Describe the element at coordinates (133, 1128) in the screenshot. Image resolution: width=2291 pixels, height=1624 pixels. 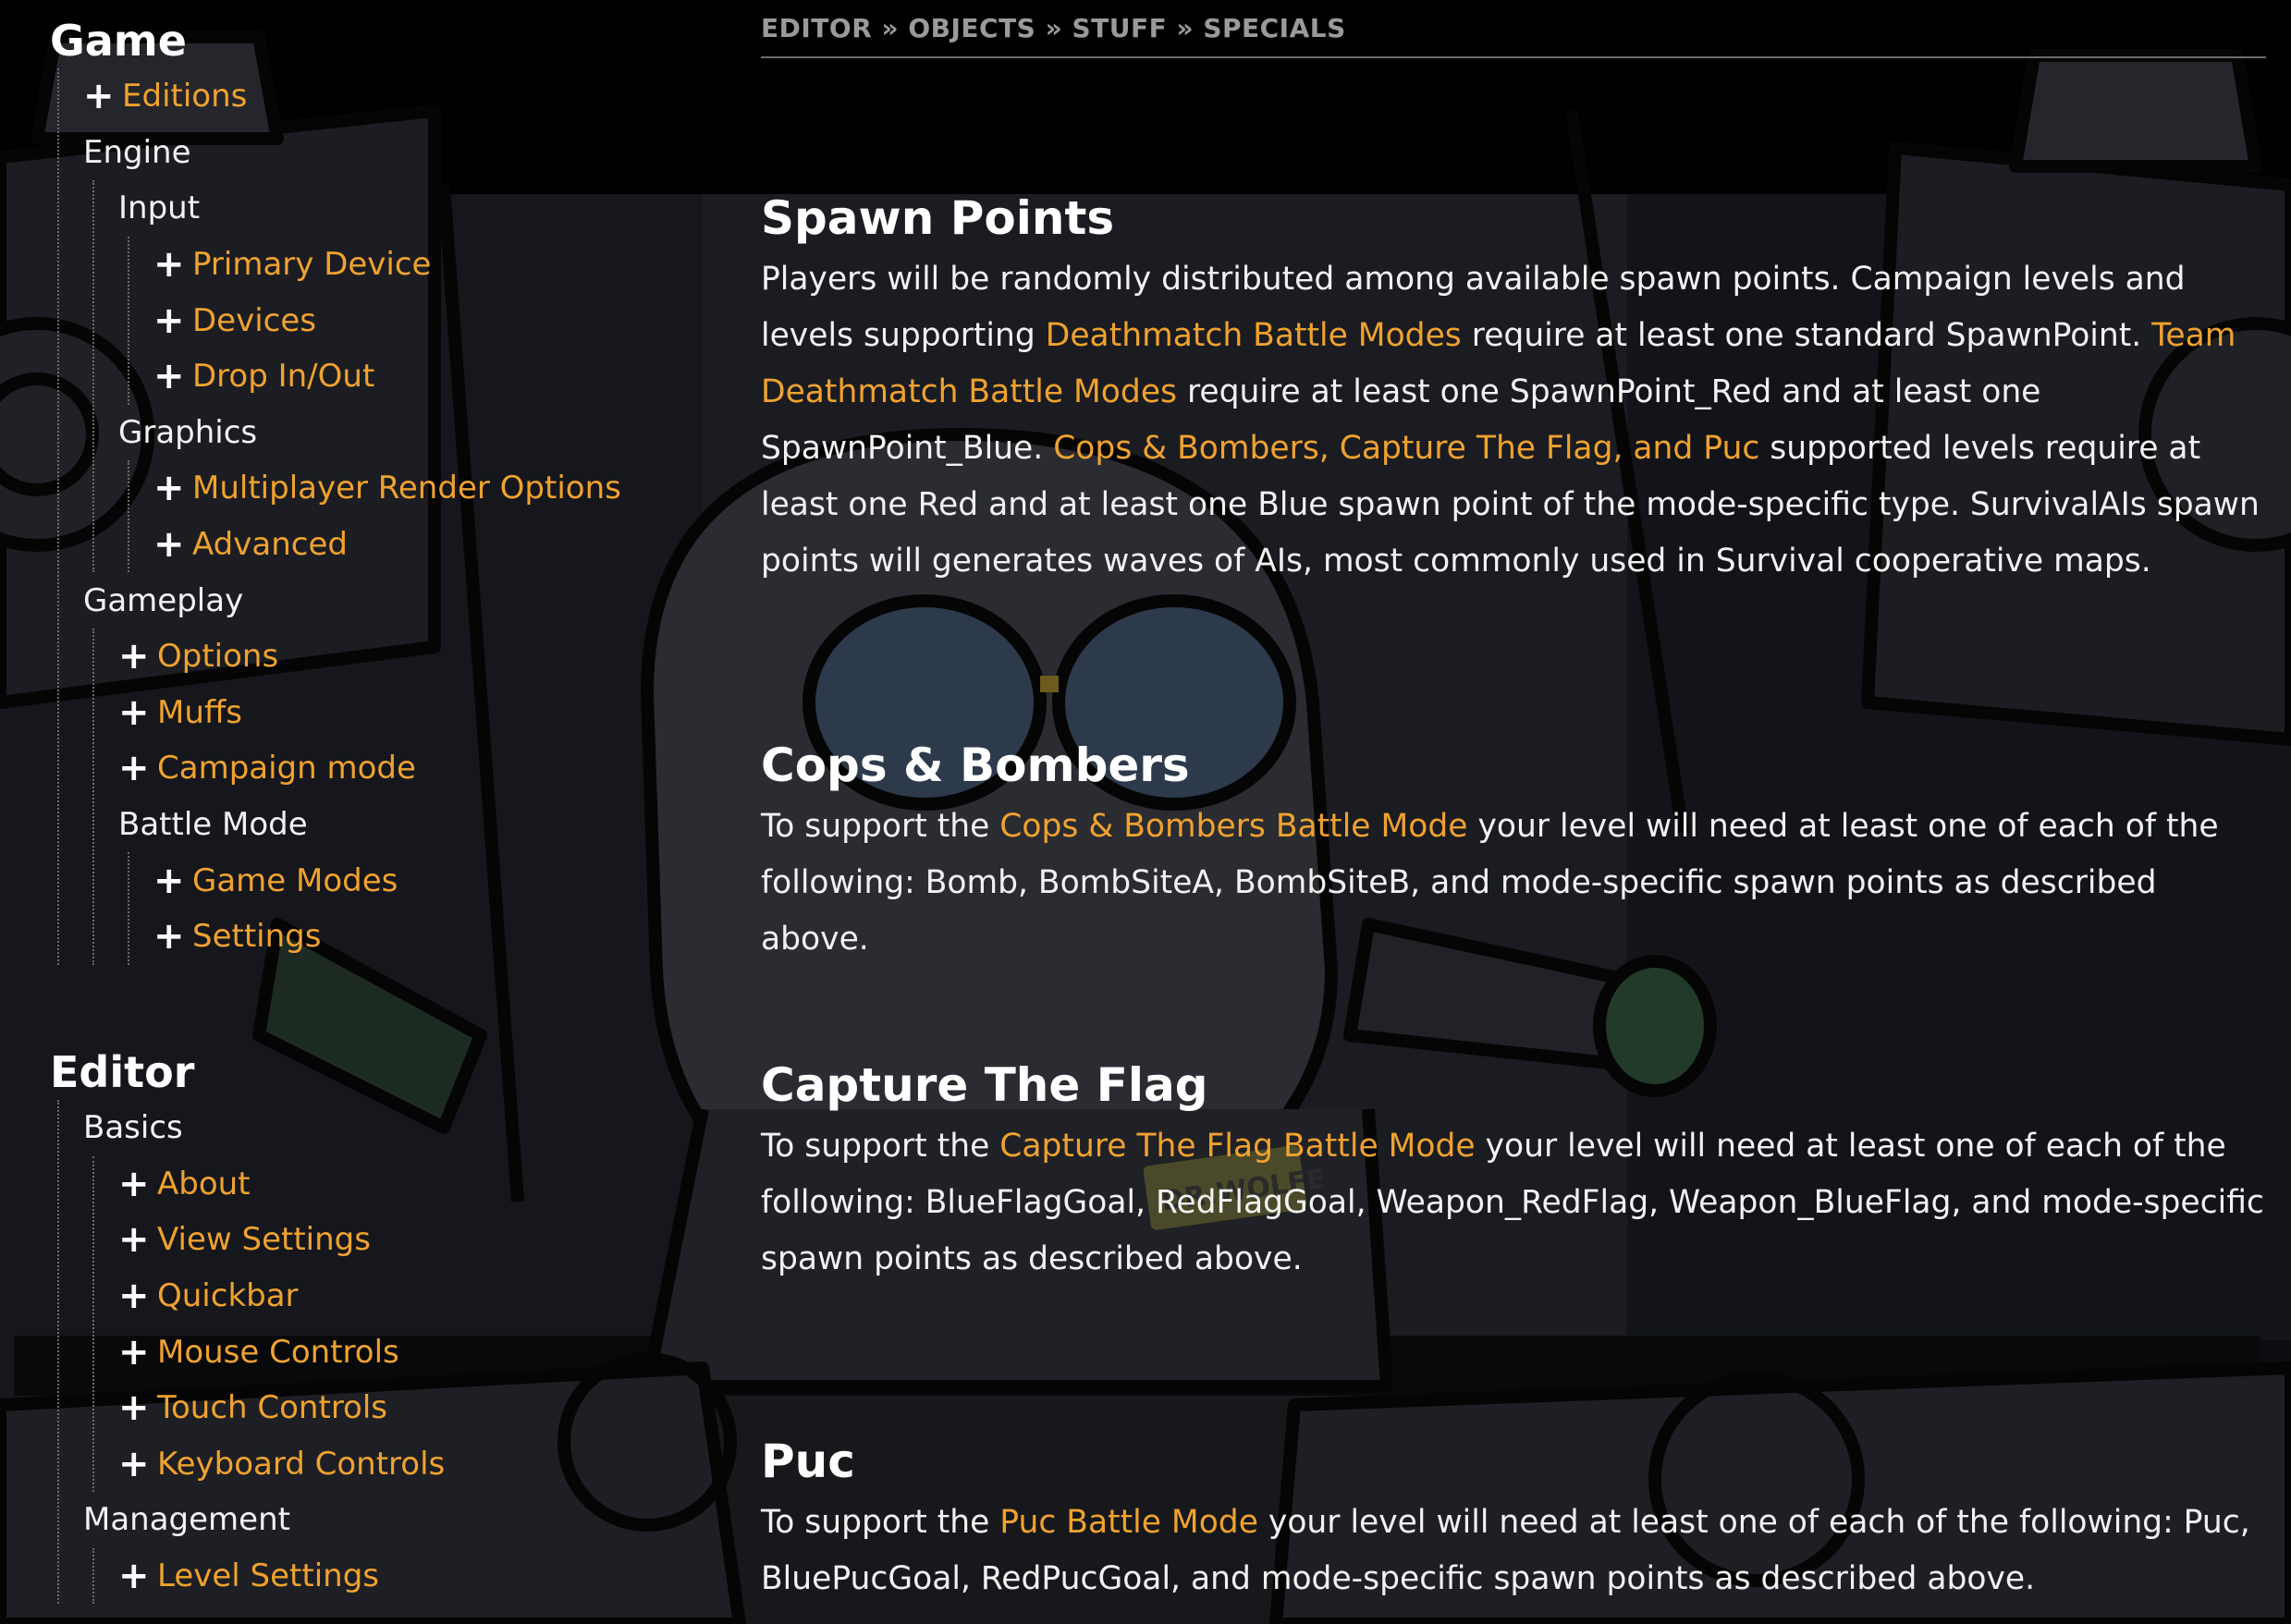
I see `nav-group-label: Basics` at that location.